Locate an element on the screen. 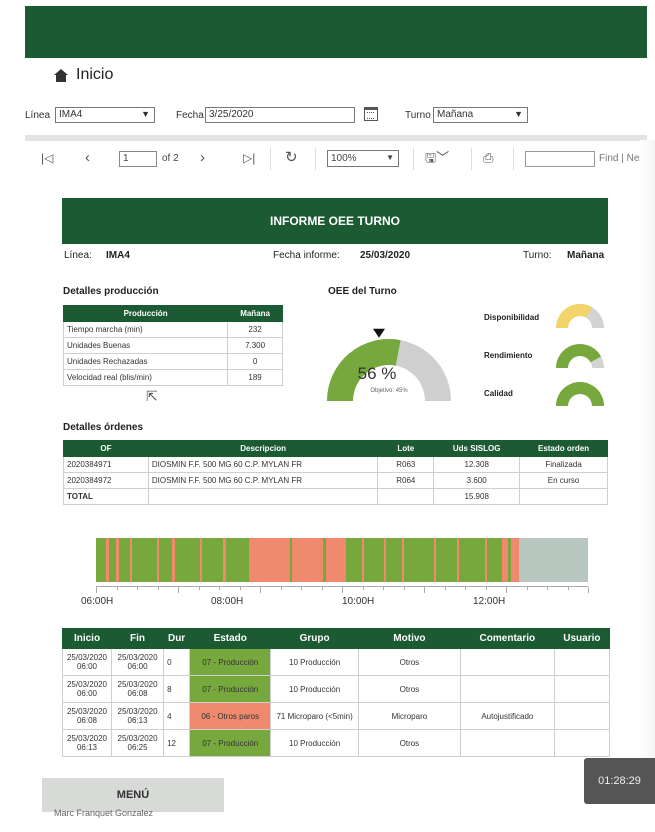 Image resolution: width=655 pixels, height=832 pixels. fecha-label: Fecha is located at coordinates (190, 115).